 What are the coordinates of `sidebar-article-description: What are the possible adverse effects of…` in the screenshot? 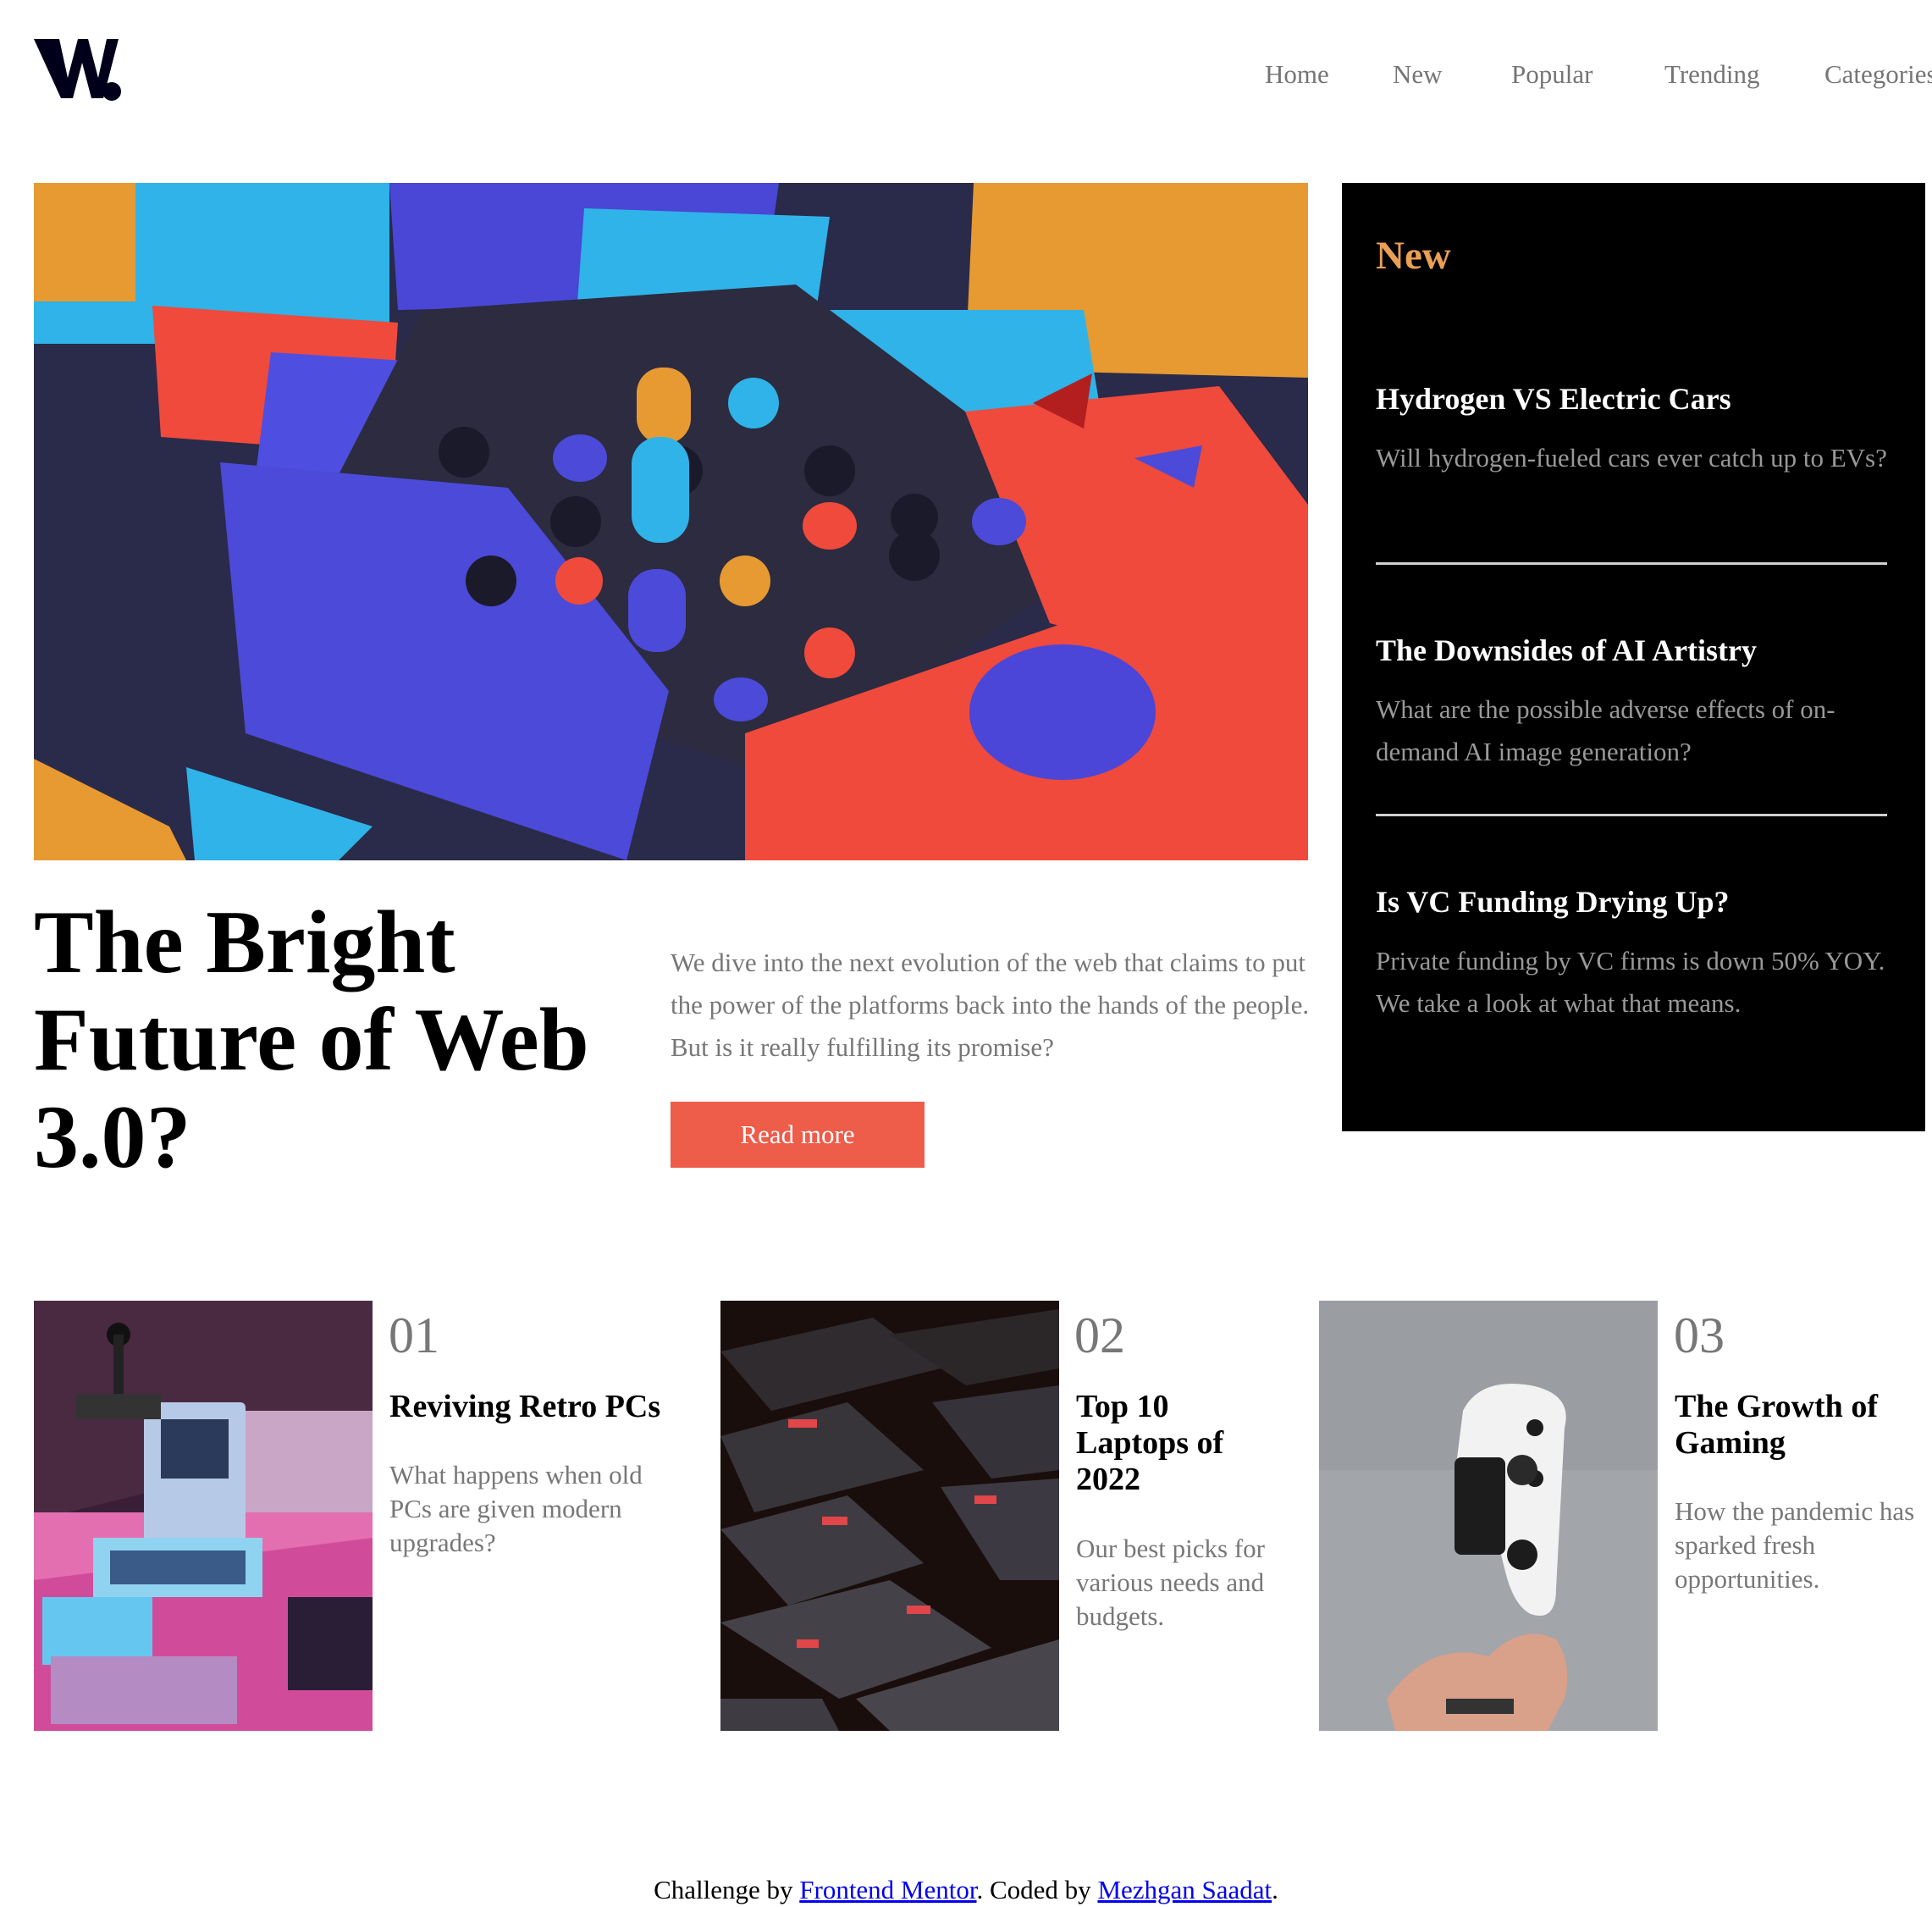 It's located at (1605, 730).